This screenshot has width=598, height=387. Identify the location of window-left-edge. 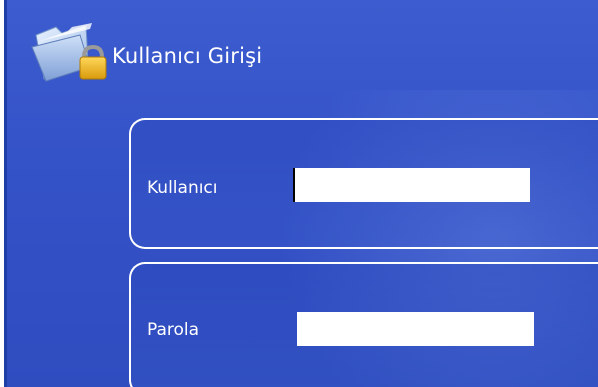
(3, 193).